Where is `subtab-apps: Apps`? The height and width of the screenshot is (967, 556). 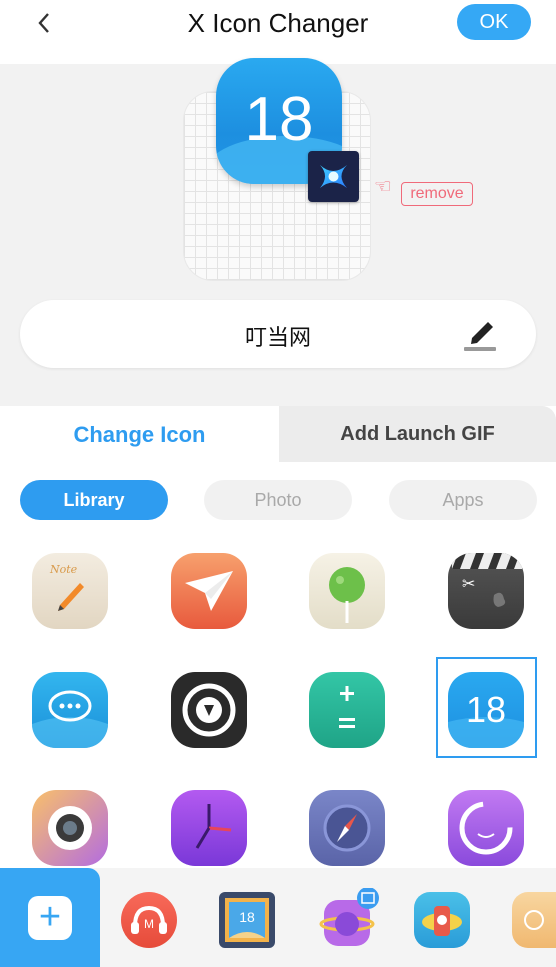 subtab-apps: Apps is located at coordinates (463, 500).